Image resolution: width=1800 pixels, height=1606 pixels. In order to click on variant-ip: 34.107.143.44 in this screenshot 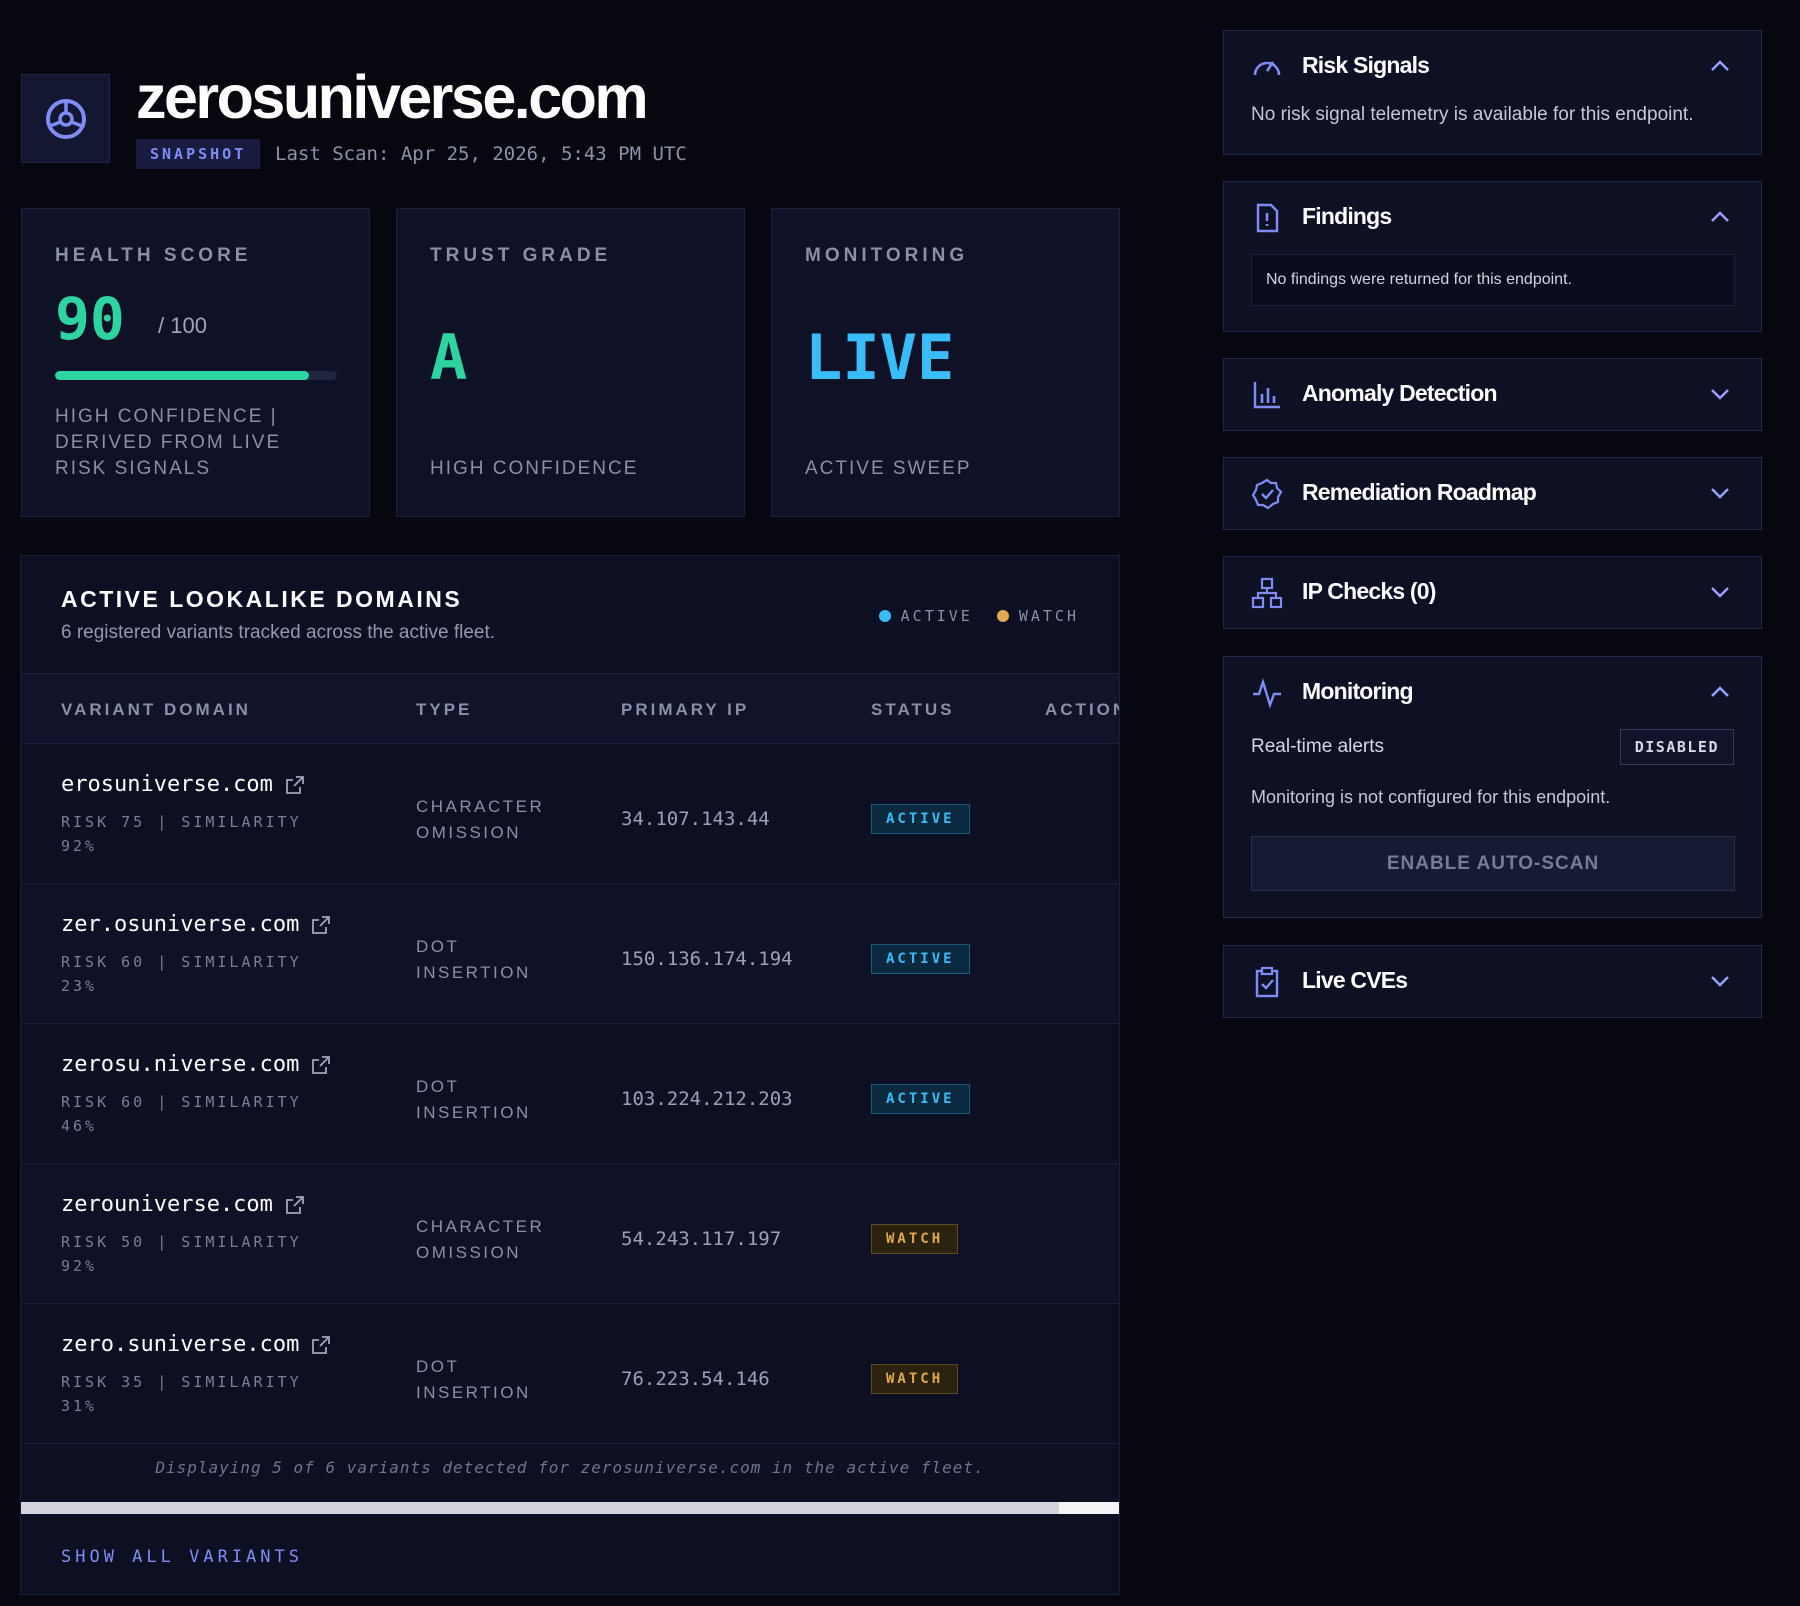, I will do `click(695, 819)`.